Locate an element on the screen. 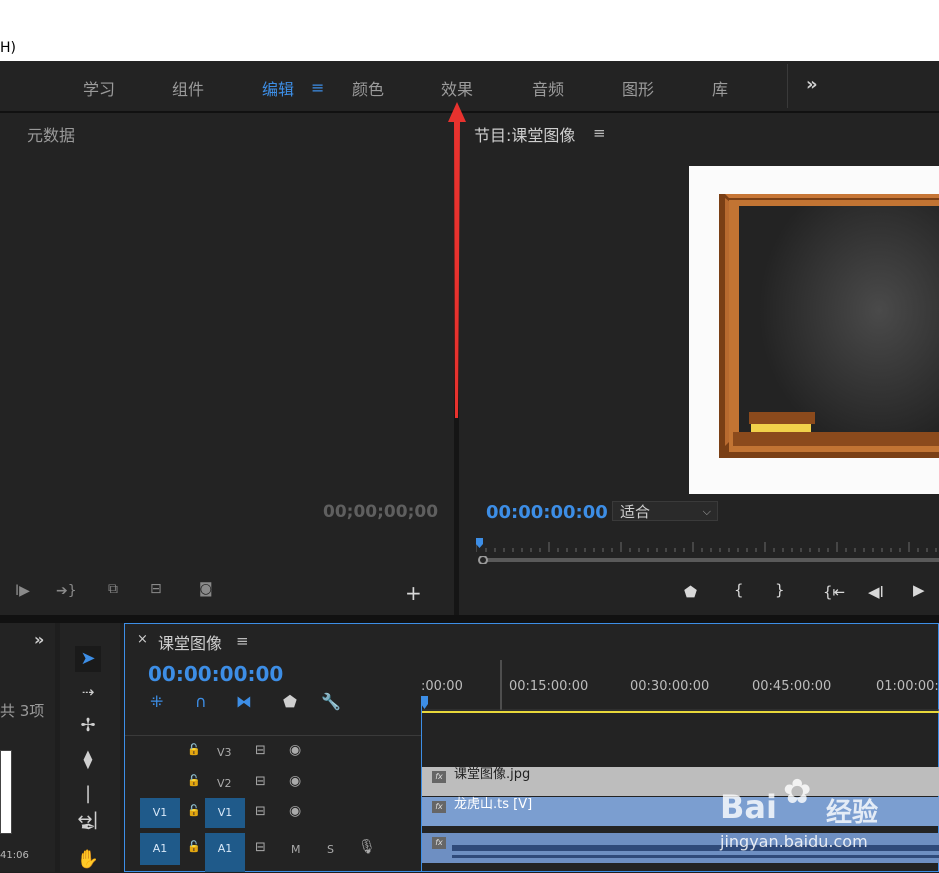  project-overflow-icon: » is located at coordinates (39, 639).